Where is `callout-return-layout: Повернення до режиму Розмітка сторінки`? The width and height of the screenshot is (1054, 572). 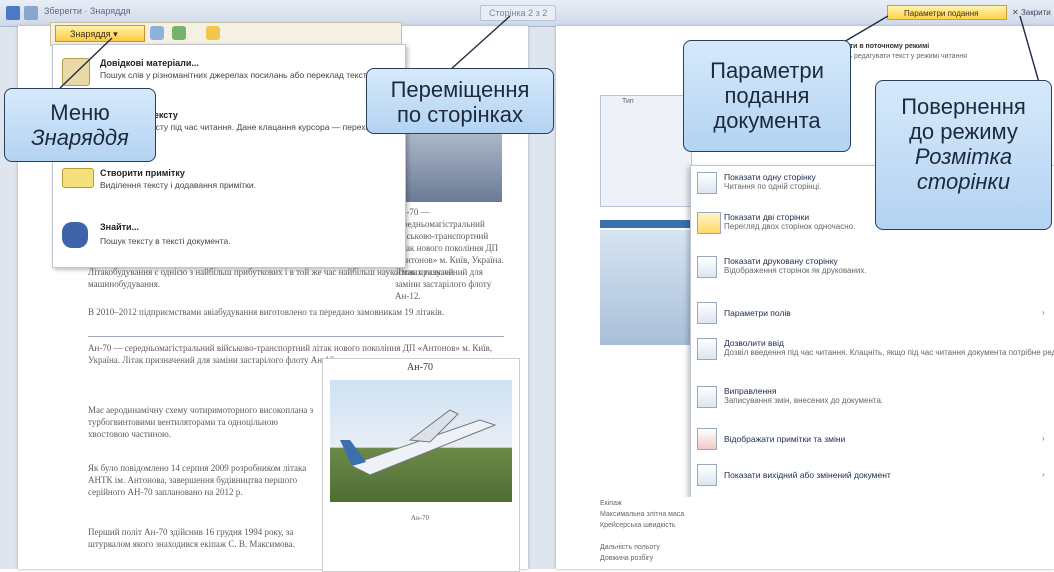
callout-return-layout: Повернення до режиму Розмітка сторінки is located at coordinates (963, 155).